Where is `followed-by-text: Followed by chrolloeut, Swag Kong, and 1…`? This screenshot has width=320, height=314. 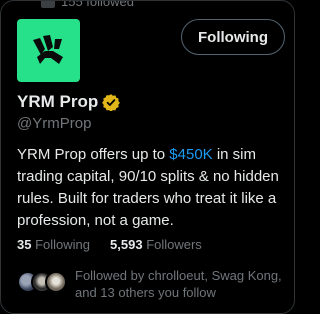 followed-by-text: Followed by chrolloeut, Swag Kong, and 1… is located at coordinates (178, 284).